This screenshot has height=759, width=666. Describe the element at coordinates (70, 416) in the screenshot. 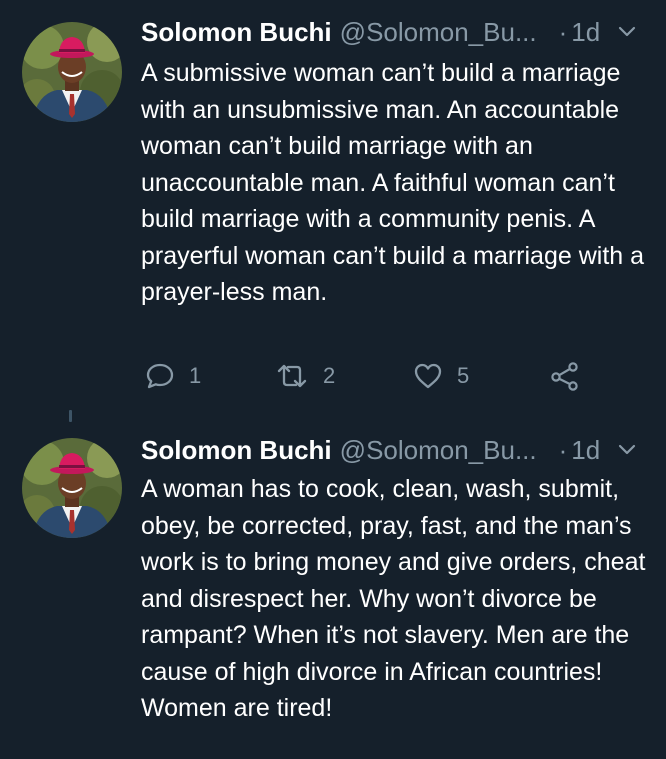

I see `thread-connector` at that location.